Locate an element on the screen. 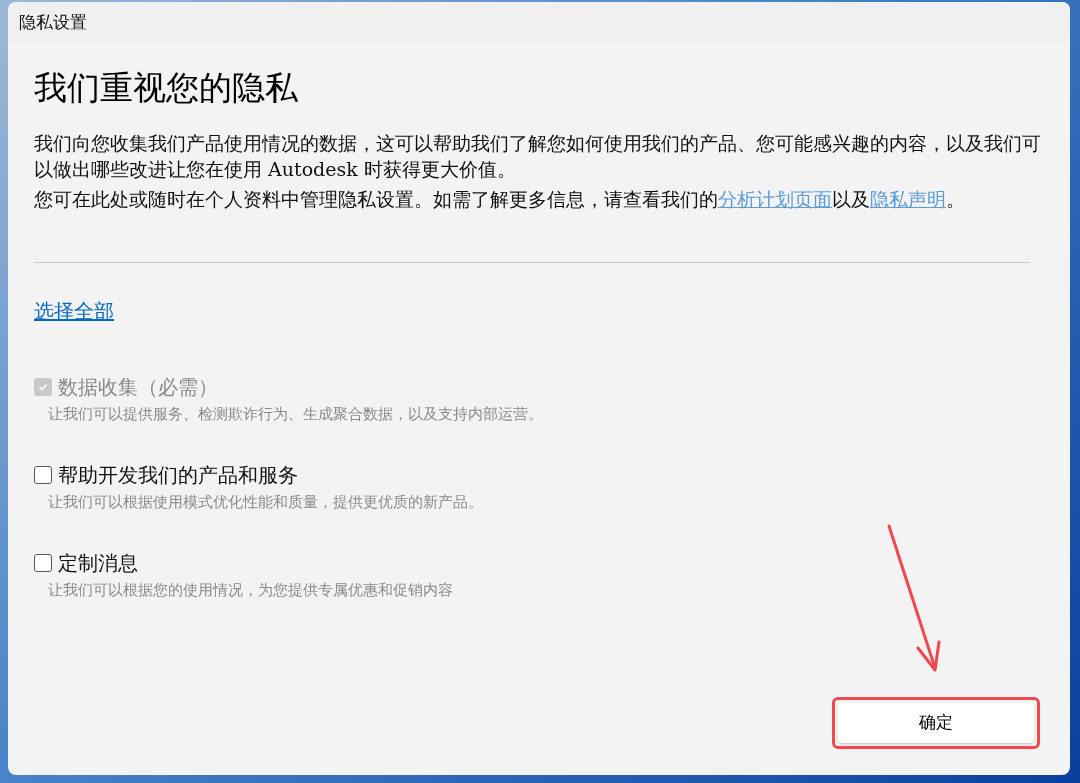 This screenshot has width=1080, height=783. check-icon is located at coordinates (43, 387).